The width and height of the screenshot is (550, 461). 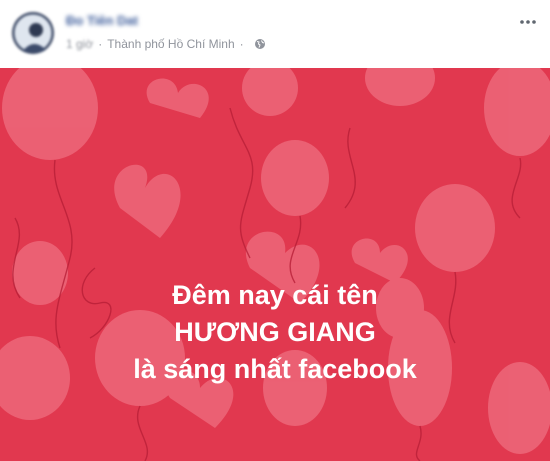 What do you see at coordinates (79, 44) in the screenshot?
I see `post-time: 1 giờ` at bounding box center [79, 44].